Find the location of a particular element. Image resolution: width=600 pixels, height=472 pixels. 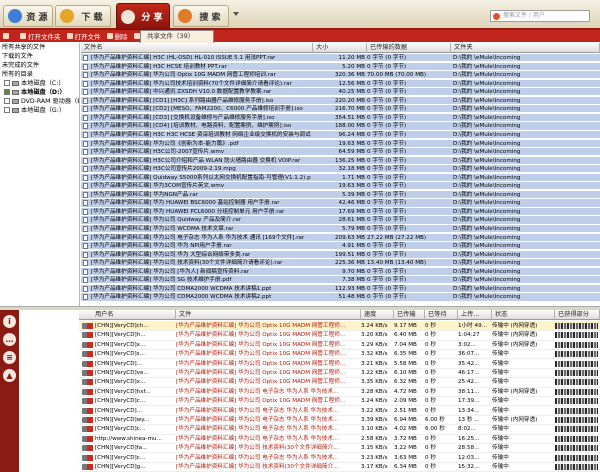

col-status: 状态 is located at coordinates (523, 315).